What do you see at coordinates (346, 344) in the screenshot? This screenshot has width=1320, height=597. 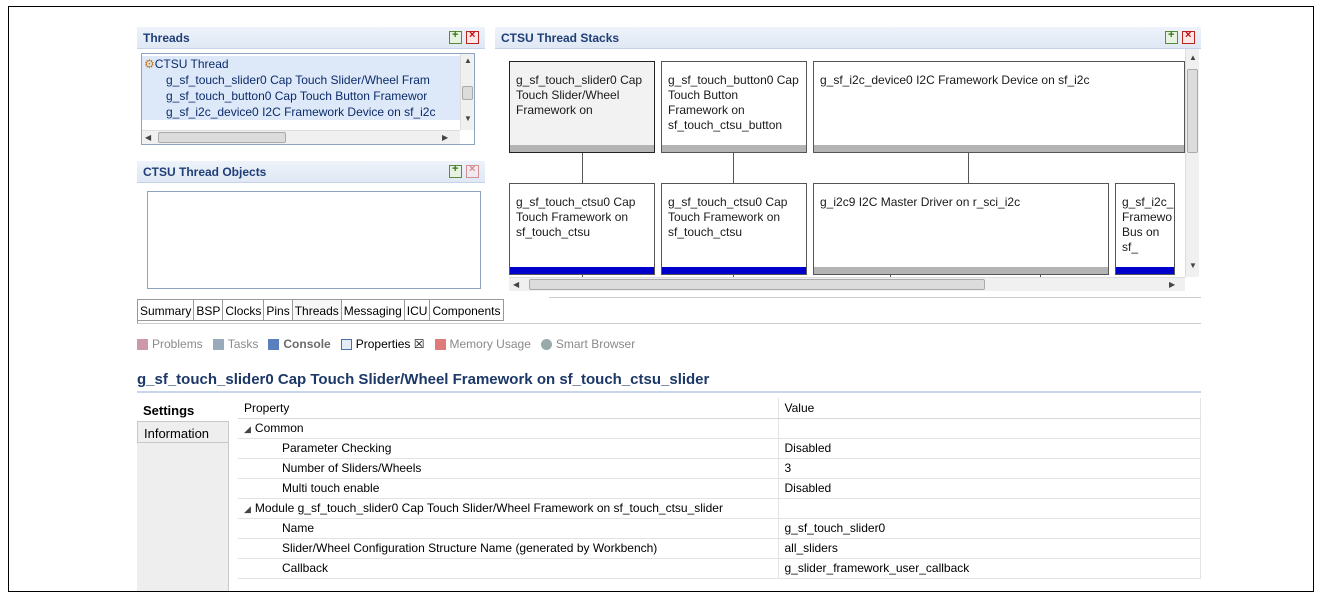 I see `properties-icon` at bounding box center [346, 344].